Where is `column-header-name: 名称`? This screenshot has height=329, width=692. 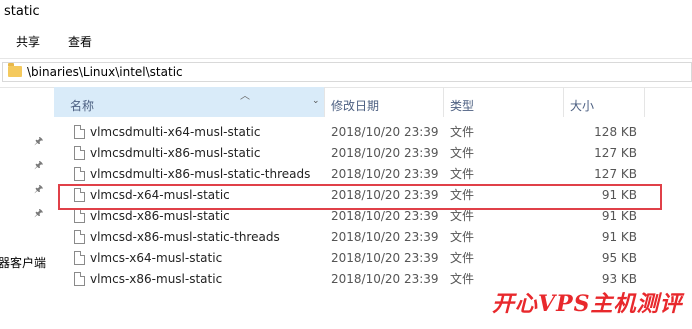 column-header-name: 名称 is located at coordinates (82, 105).